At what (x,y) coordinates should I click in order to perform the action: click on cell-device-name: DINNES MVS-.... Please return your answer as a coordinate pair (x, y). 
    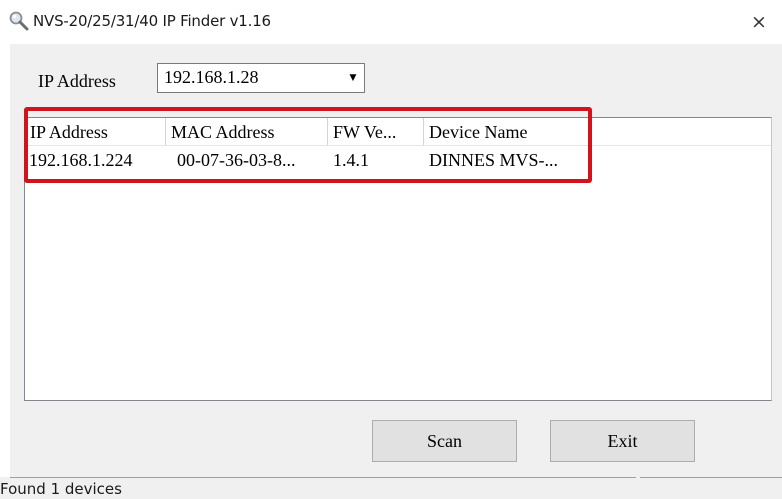
    Looking at the image, I should click on (494, 160).